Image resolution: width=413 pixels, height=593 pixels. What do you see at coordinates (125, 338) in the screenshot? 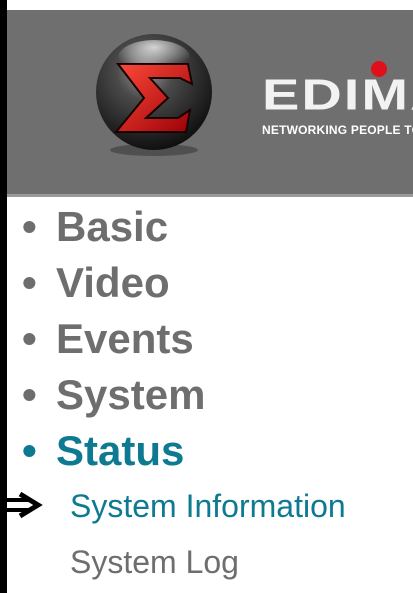
I see `menu-item-label: Events` at bounding box center [125, 338].